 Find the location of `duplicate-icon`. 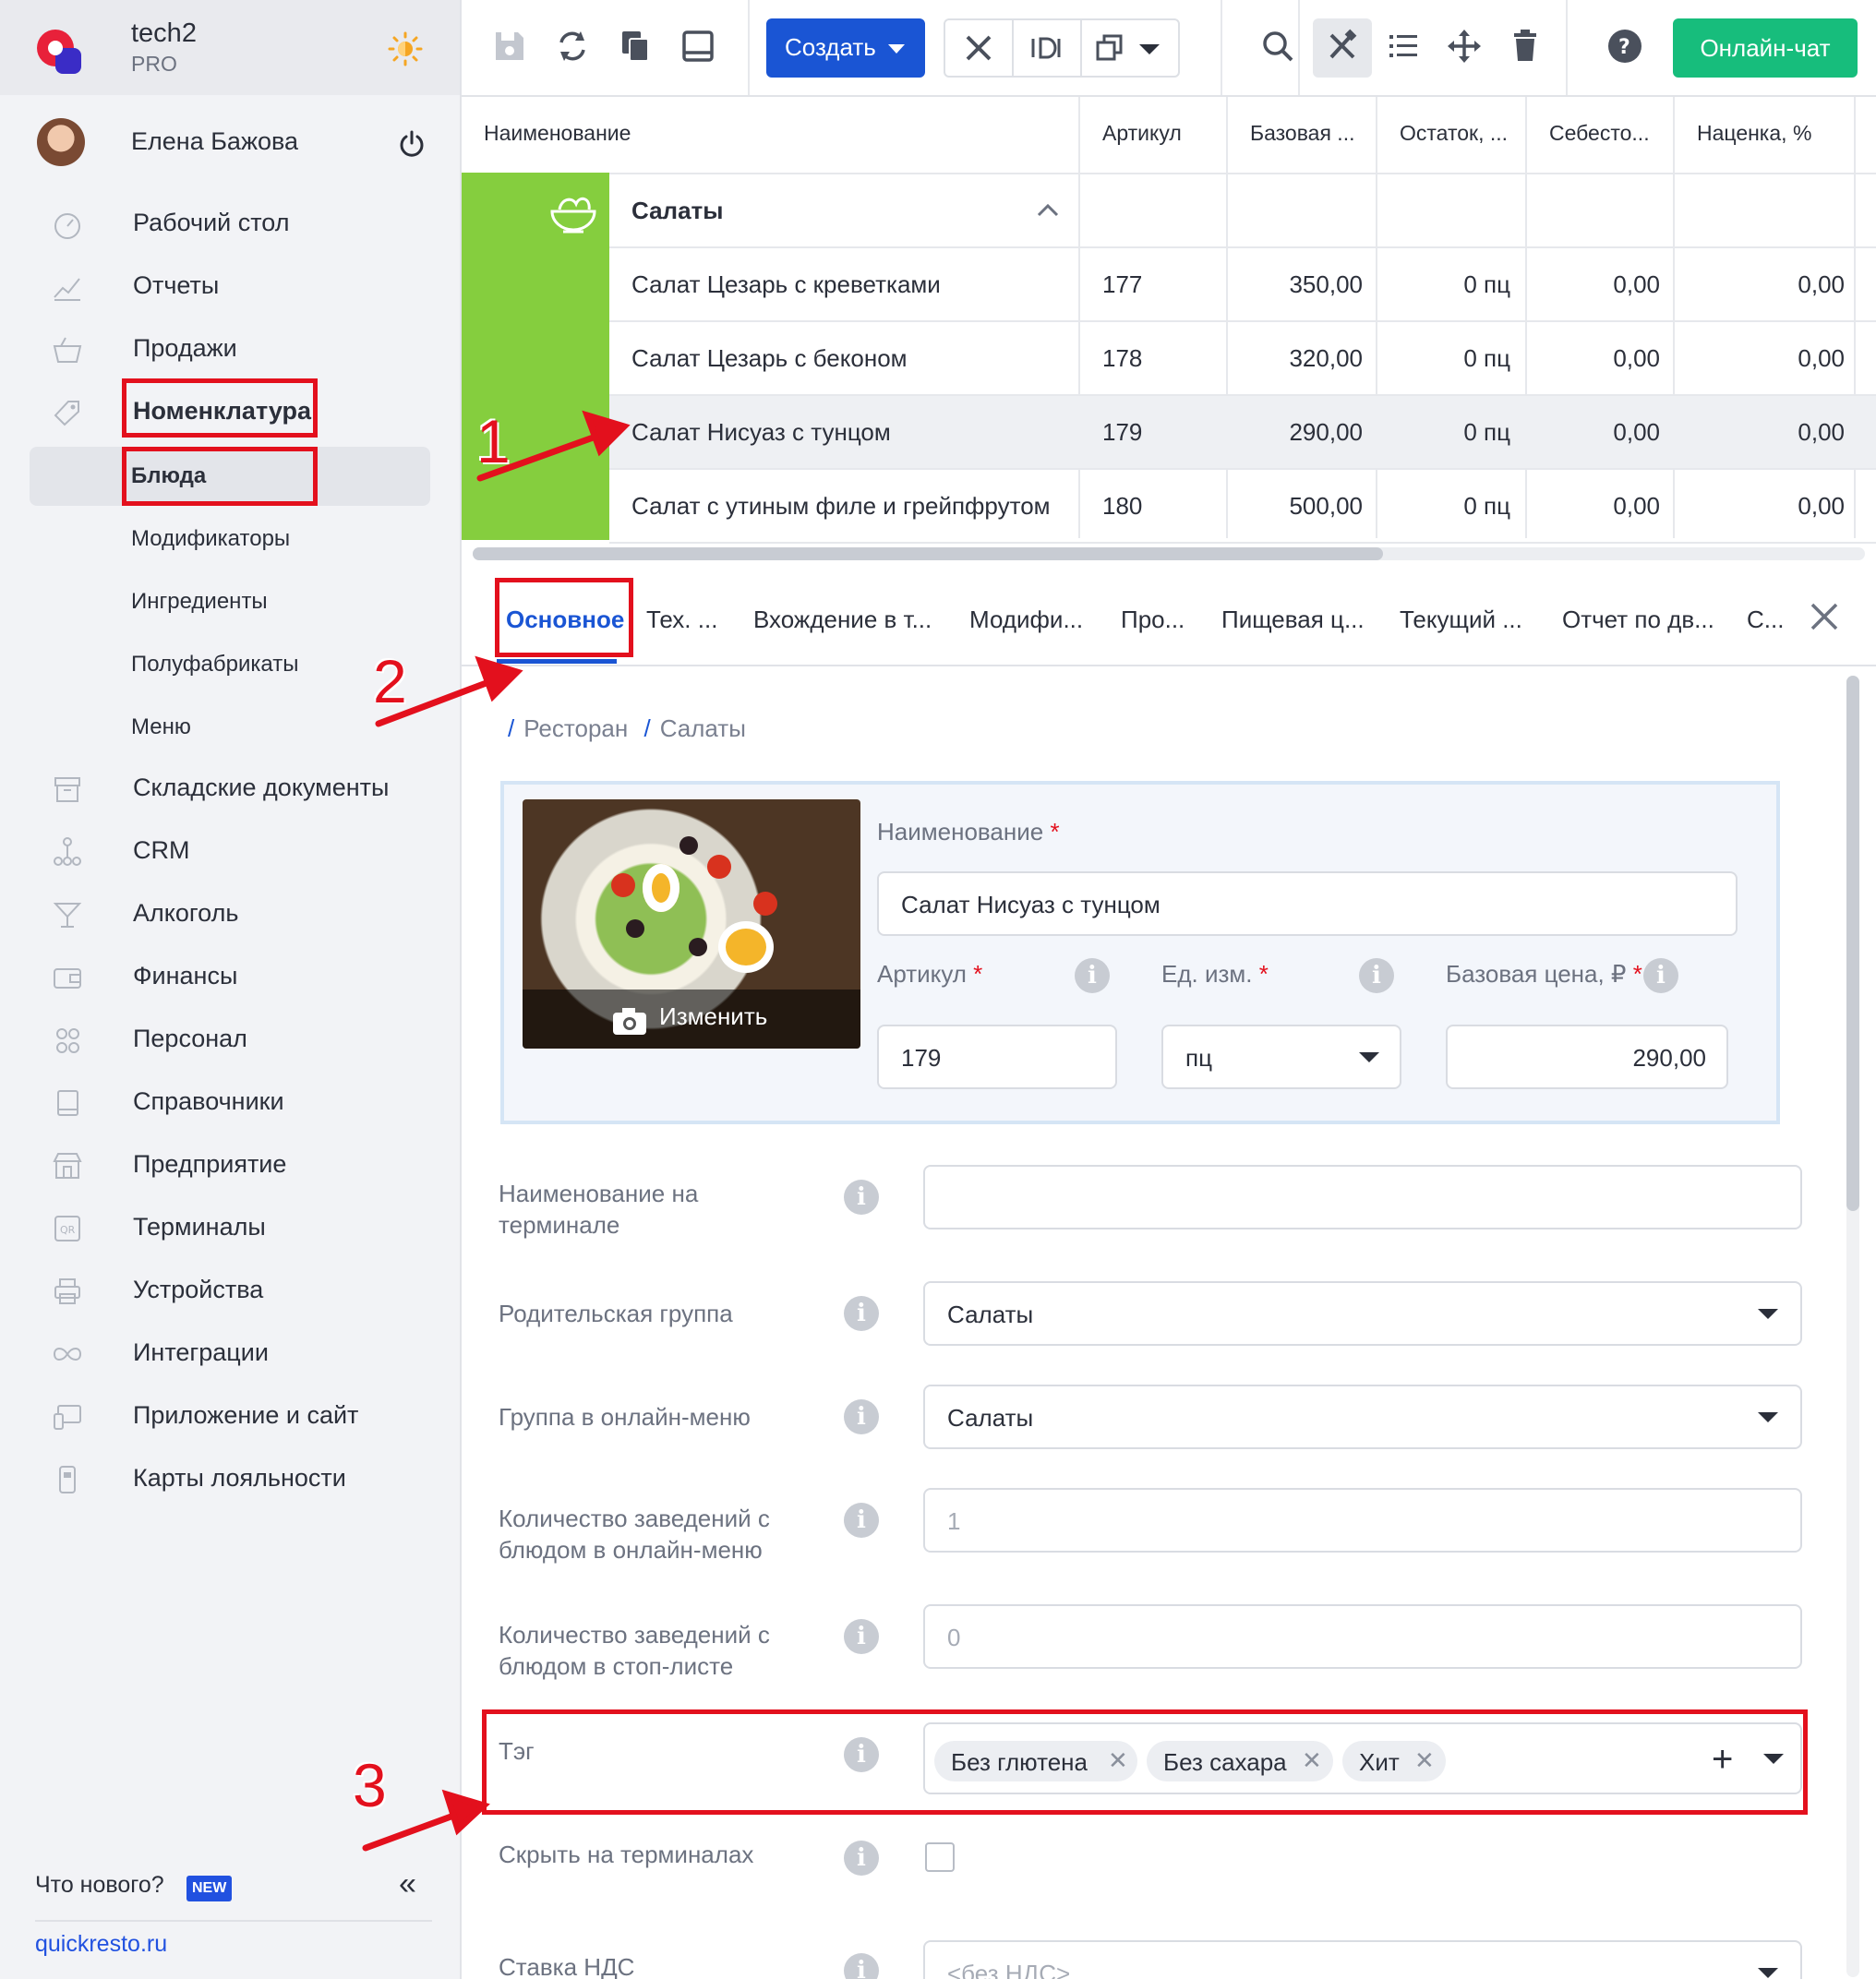

duplicate-icon is located at coordinates (1109, 48).